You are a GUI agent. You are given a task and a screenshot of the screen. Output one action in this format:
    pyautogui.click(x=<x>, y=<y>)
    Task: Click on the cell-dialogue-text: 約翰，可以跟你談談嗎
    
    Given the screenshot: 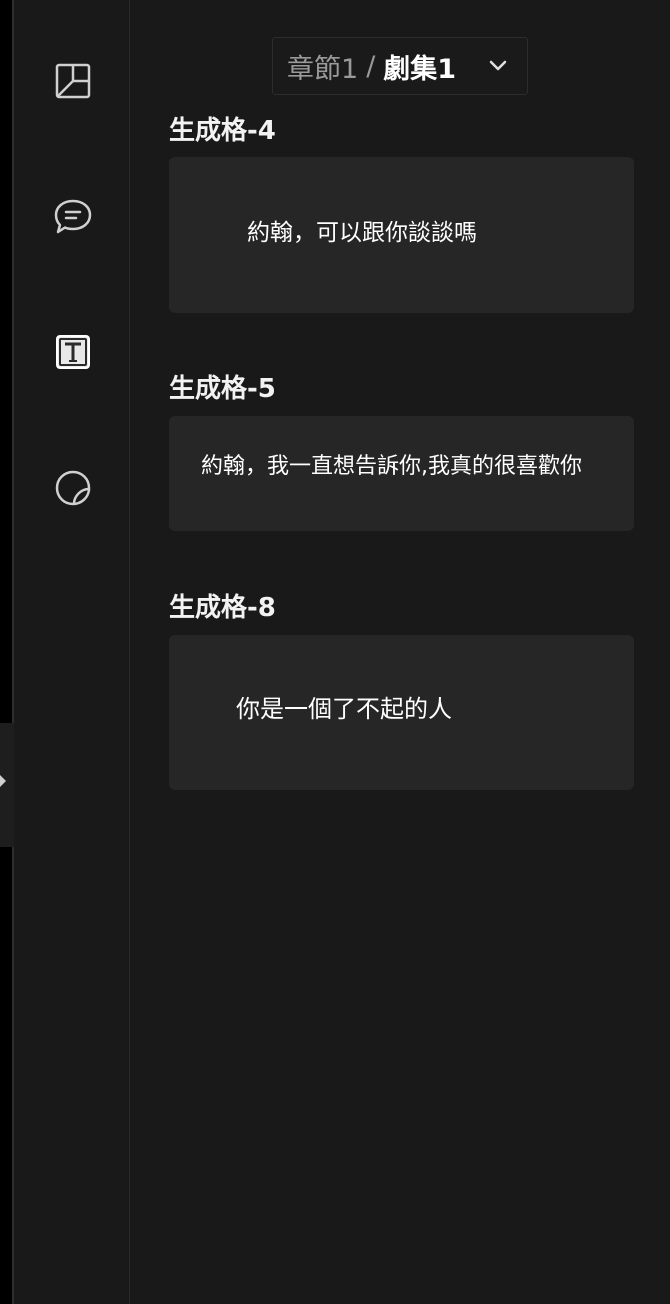 What is the action you would take?
    pyautogui.click(x=362, y=230)
    